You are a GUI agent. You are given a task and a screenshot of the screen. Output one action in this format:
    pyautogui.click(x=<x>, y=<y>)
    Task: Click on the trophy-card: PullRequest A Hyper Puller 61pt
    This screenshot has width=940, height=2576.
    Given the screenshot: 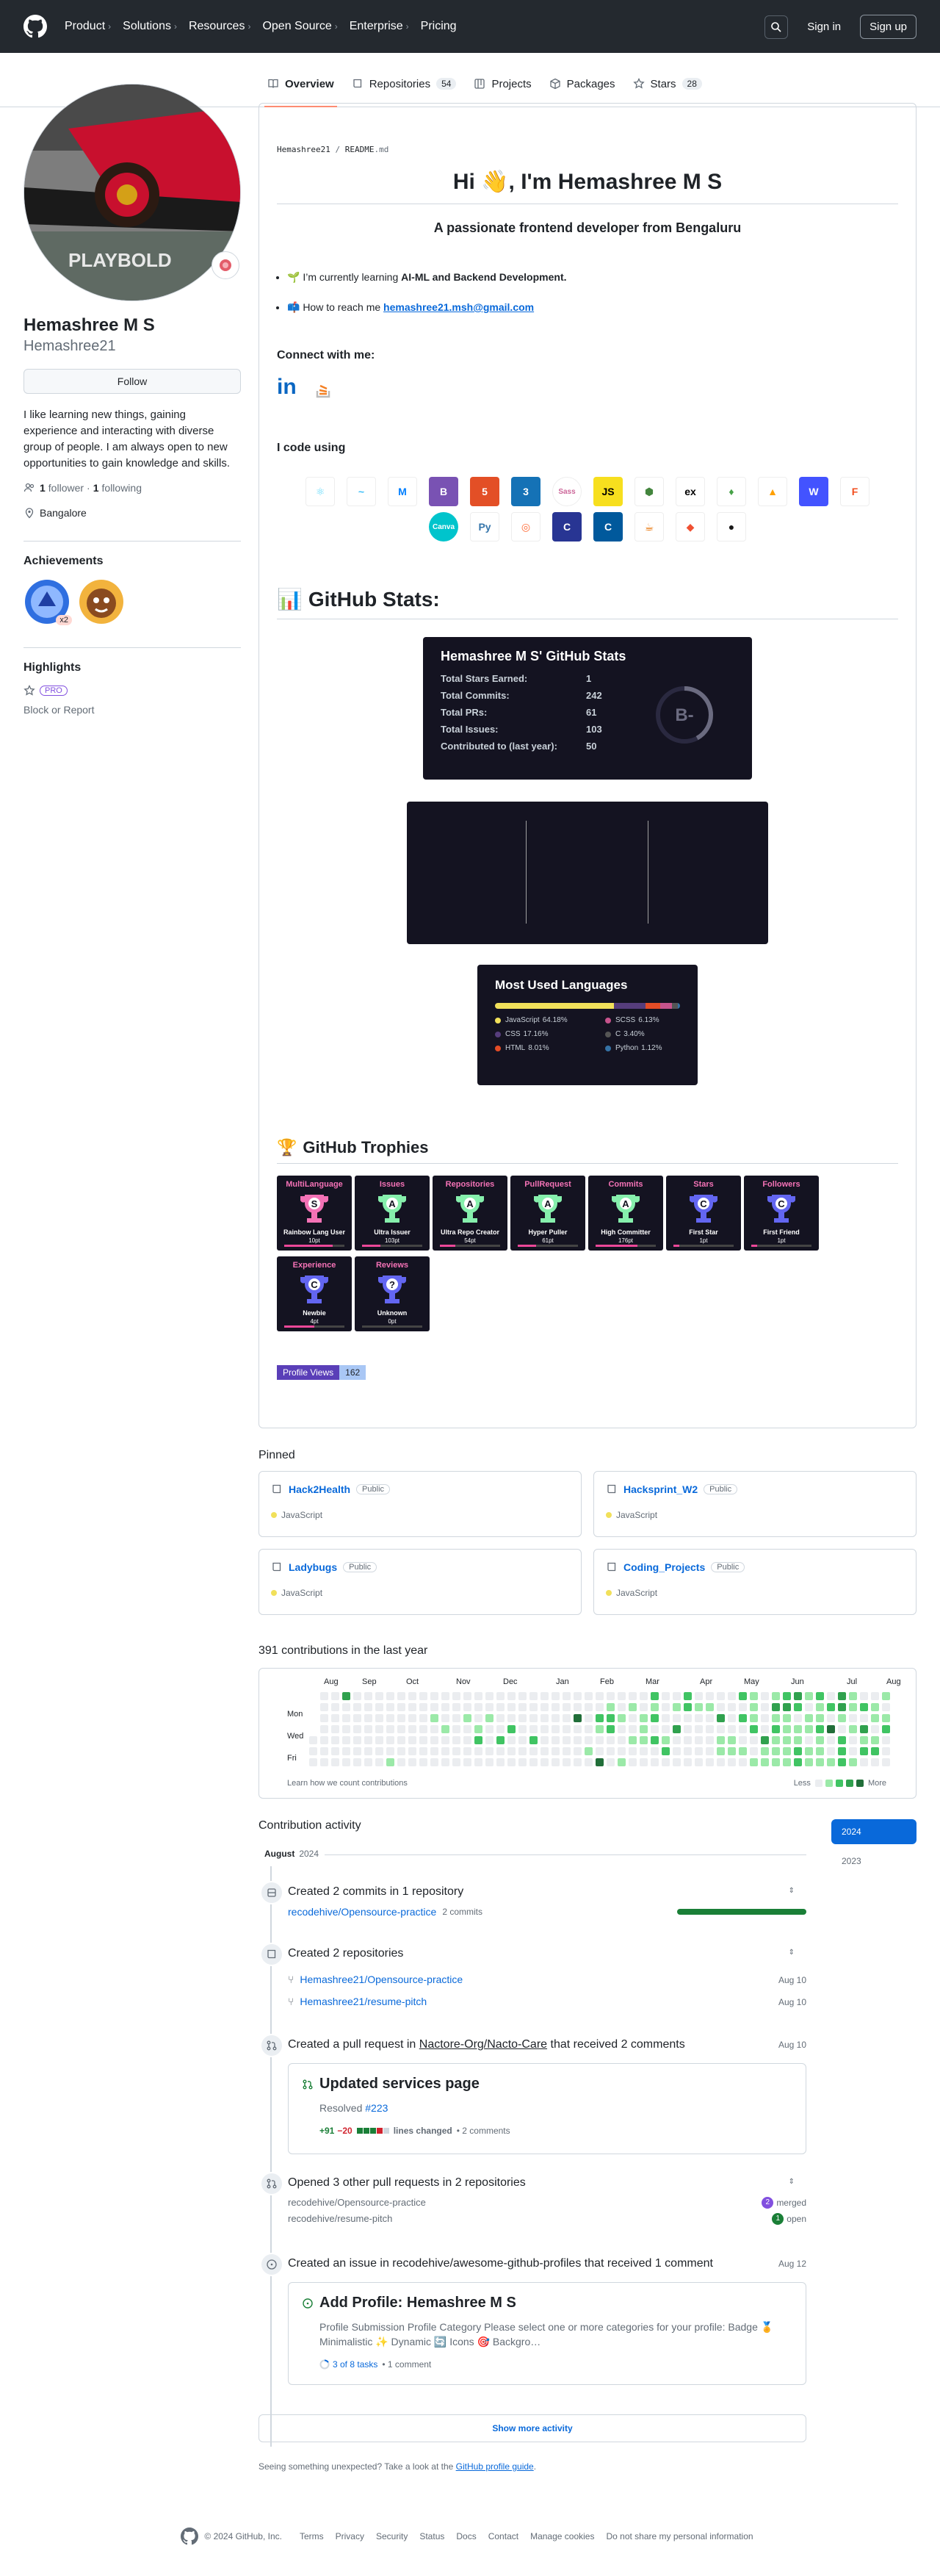 What is the action you would take?
    pyautogui.click(x=547, y=1213)
    